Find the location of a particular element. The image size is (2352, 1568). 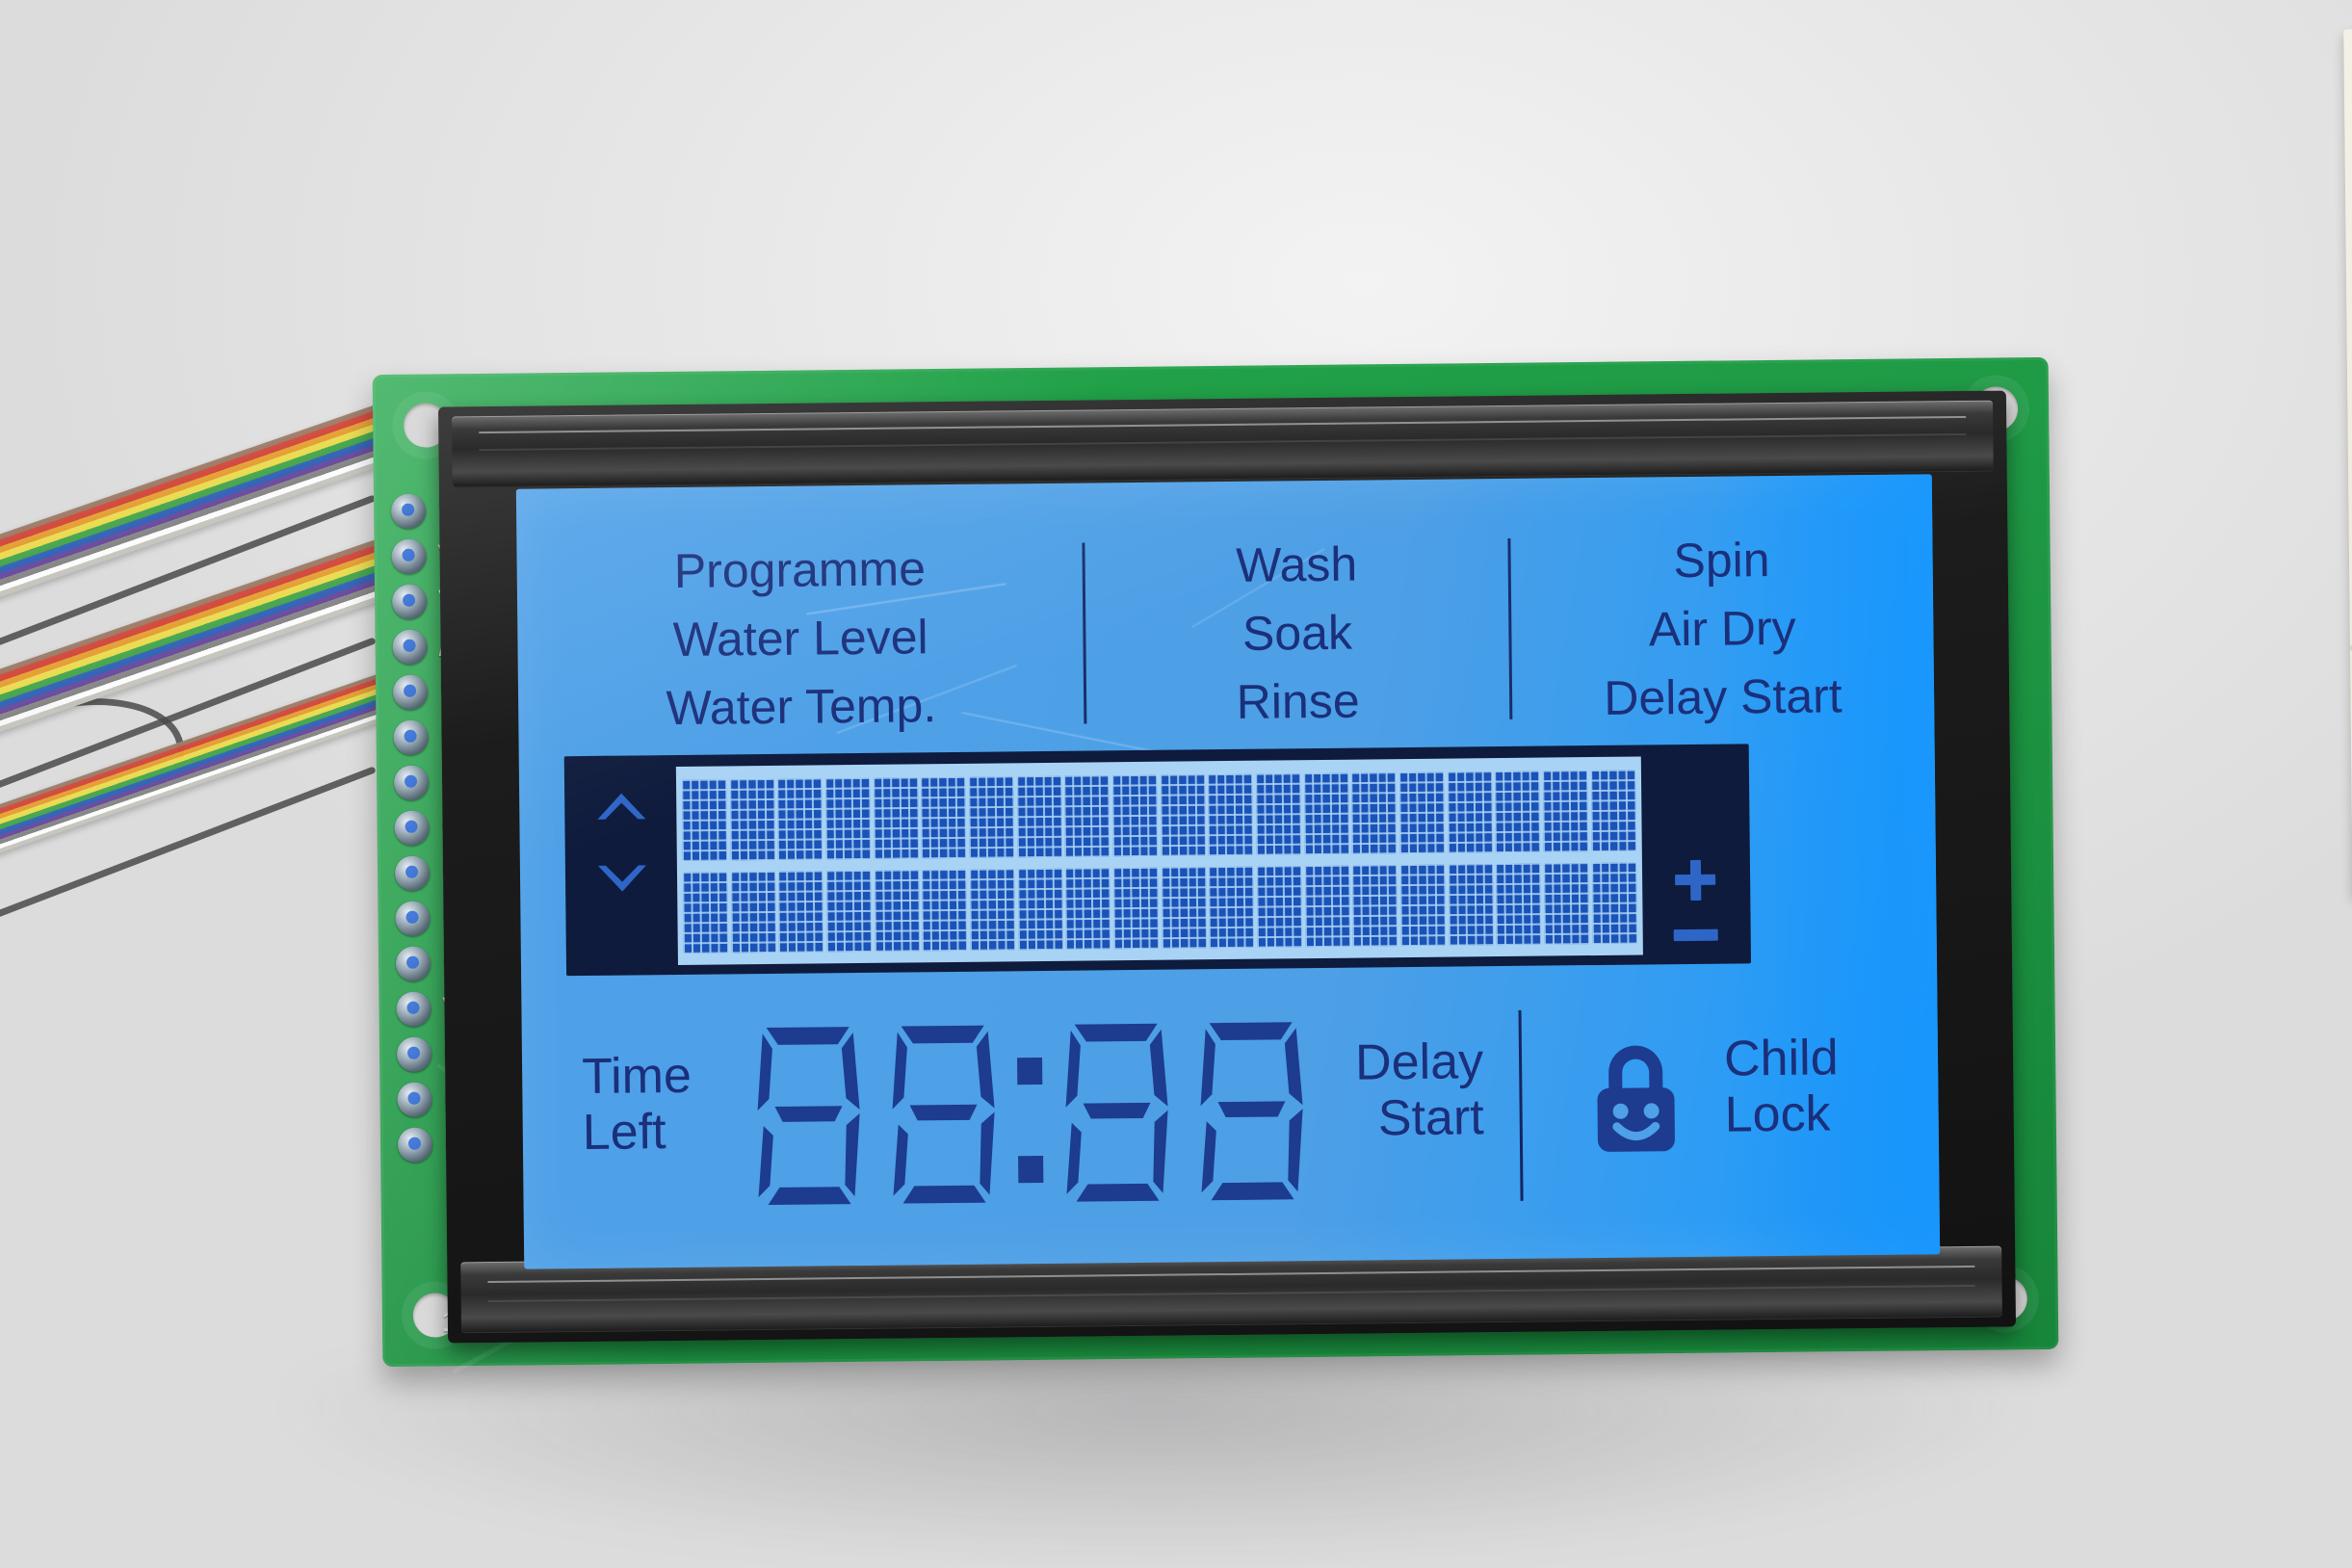

child-lock-line2: Lock is located at coordinates (1777, 1114).